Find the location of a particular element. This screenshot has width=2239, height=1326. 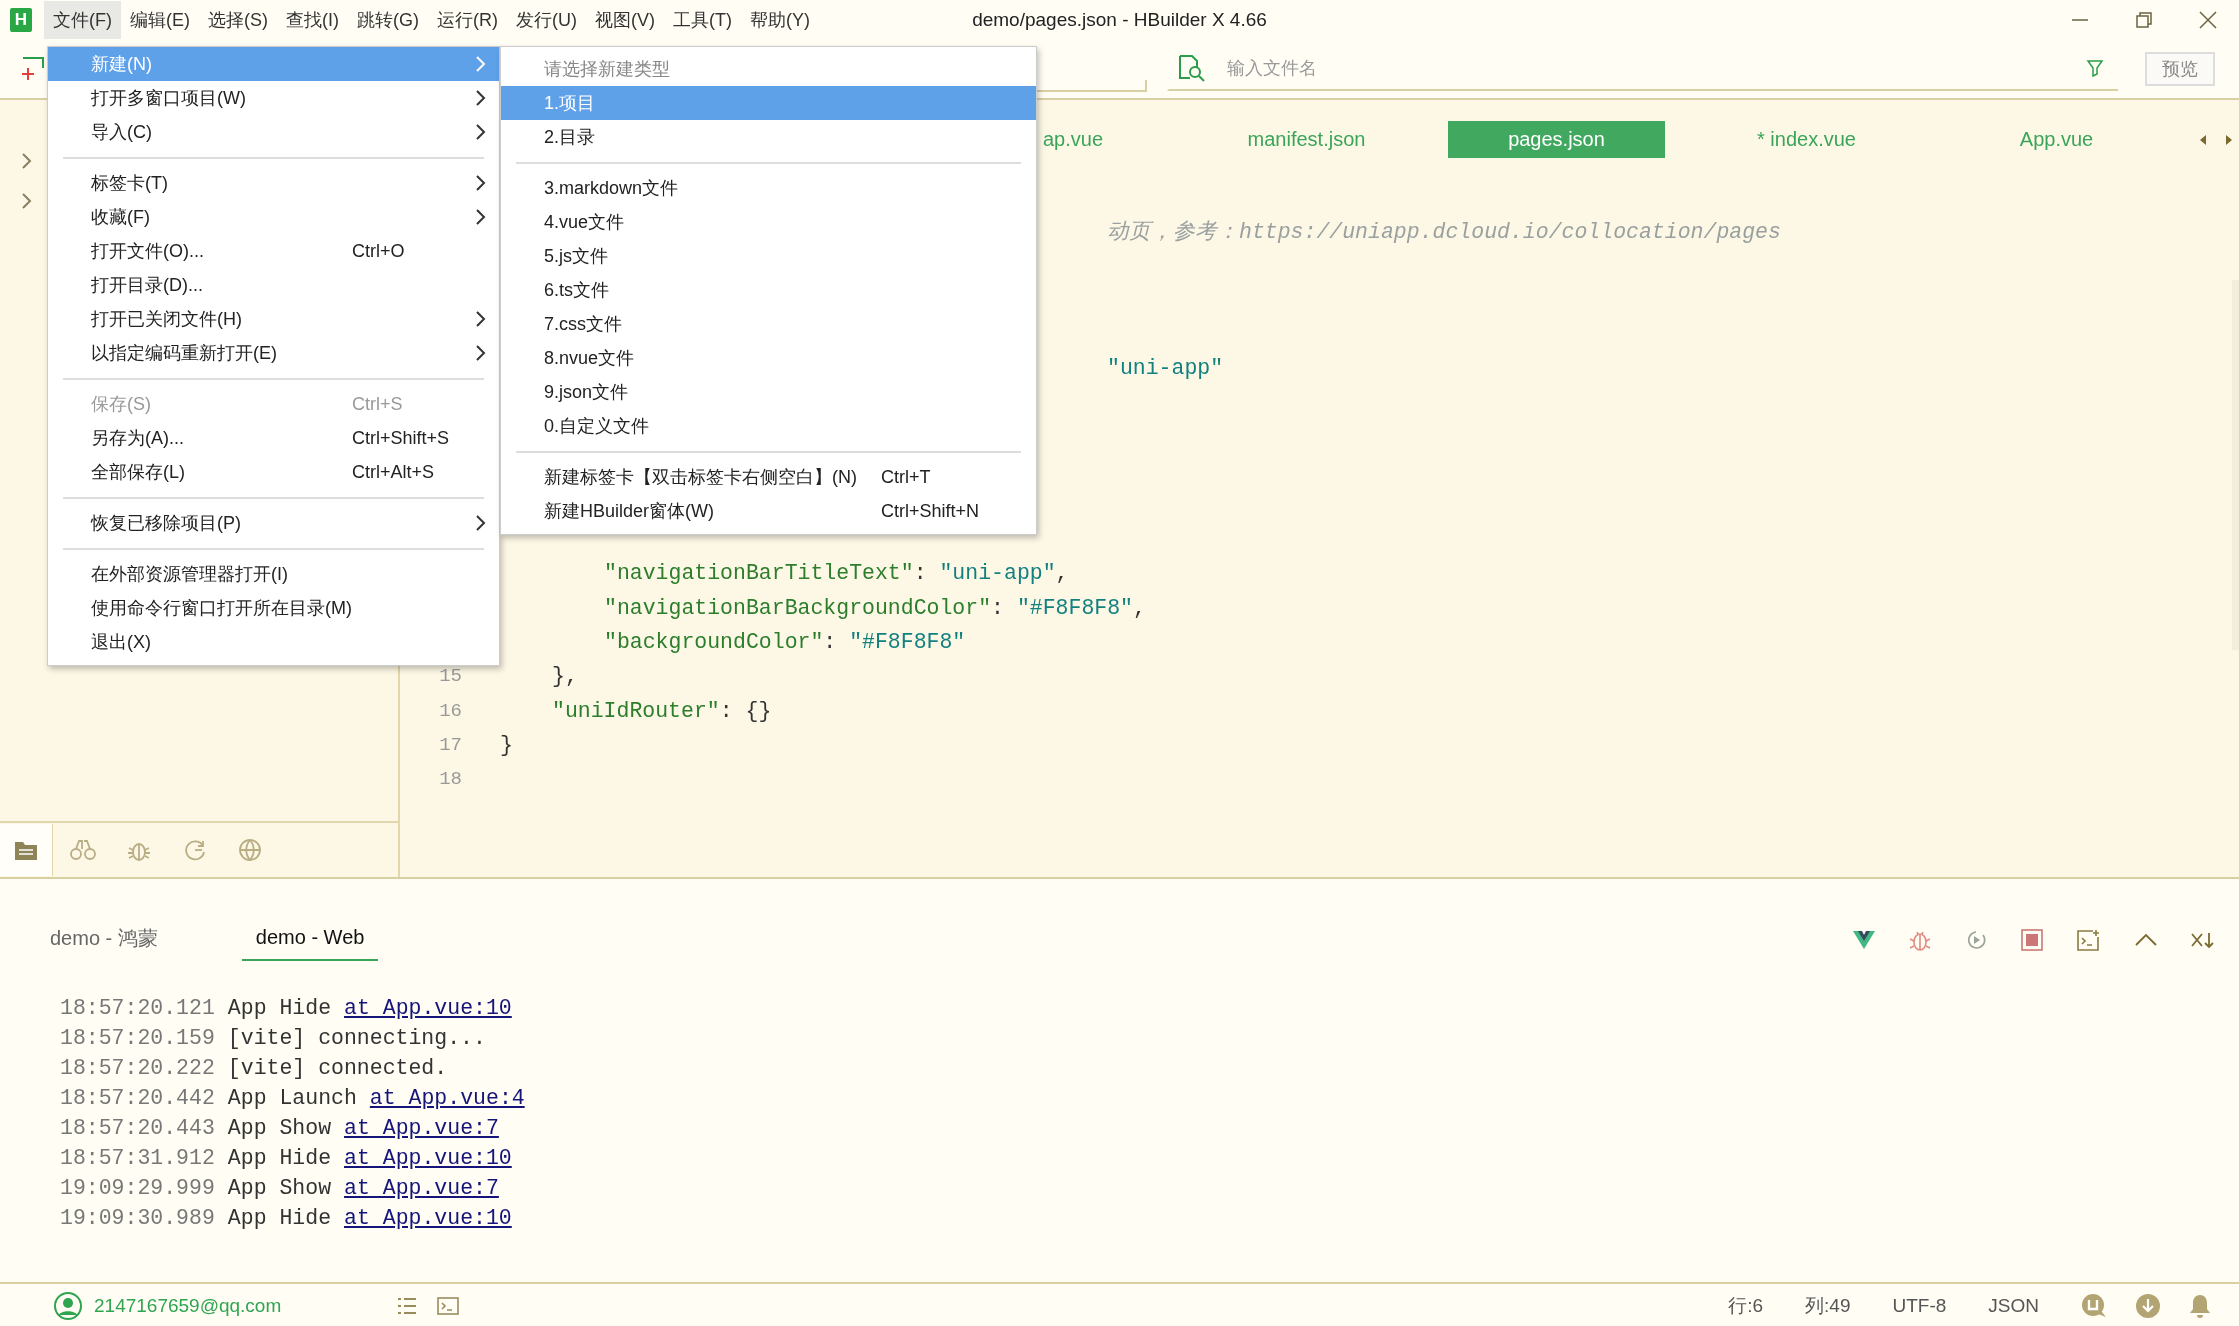

menu-entry: 收藏(F) is located at coordinates (273, 217).